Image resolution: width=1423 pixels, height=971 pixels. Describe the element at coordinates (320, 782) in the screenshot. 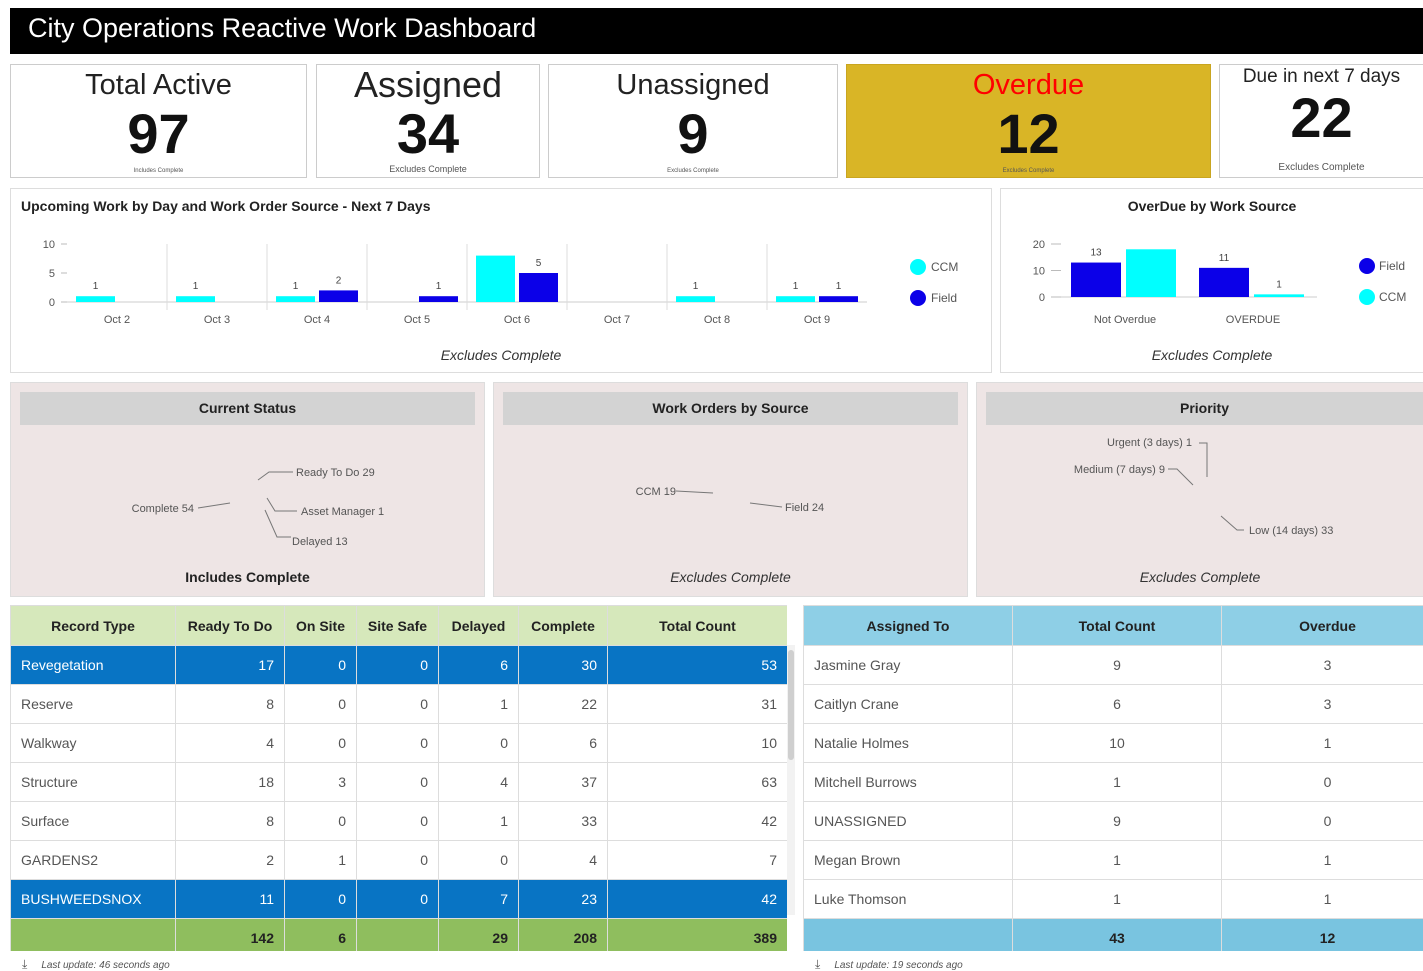

I see `count-cell: 3` at that location.